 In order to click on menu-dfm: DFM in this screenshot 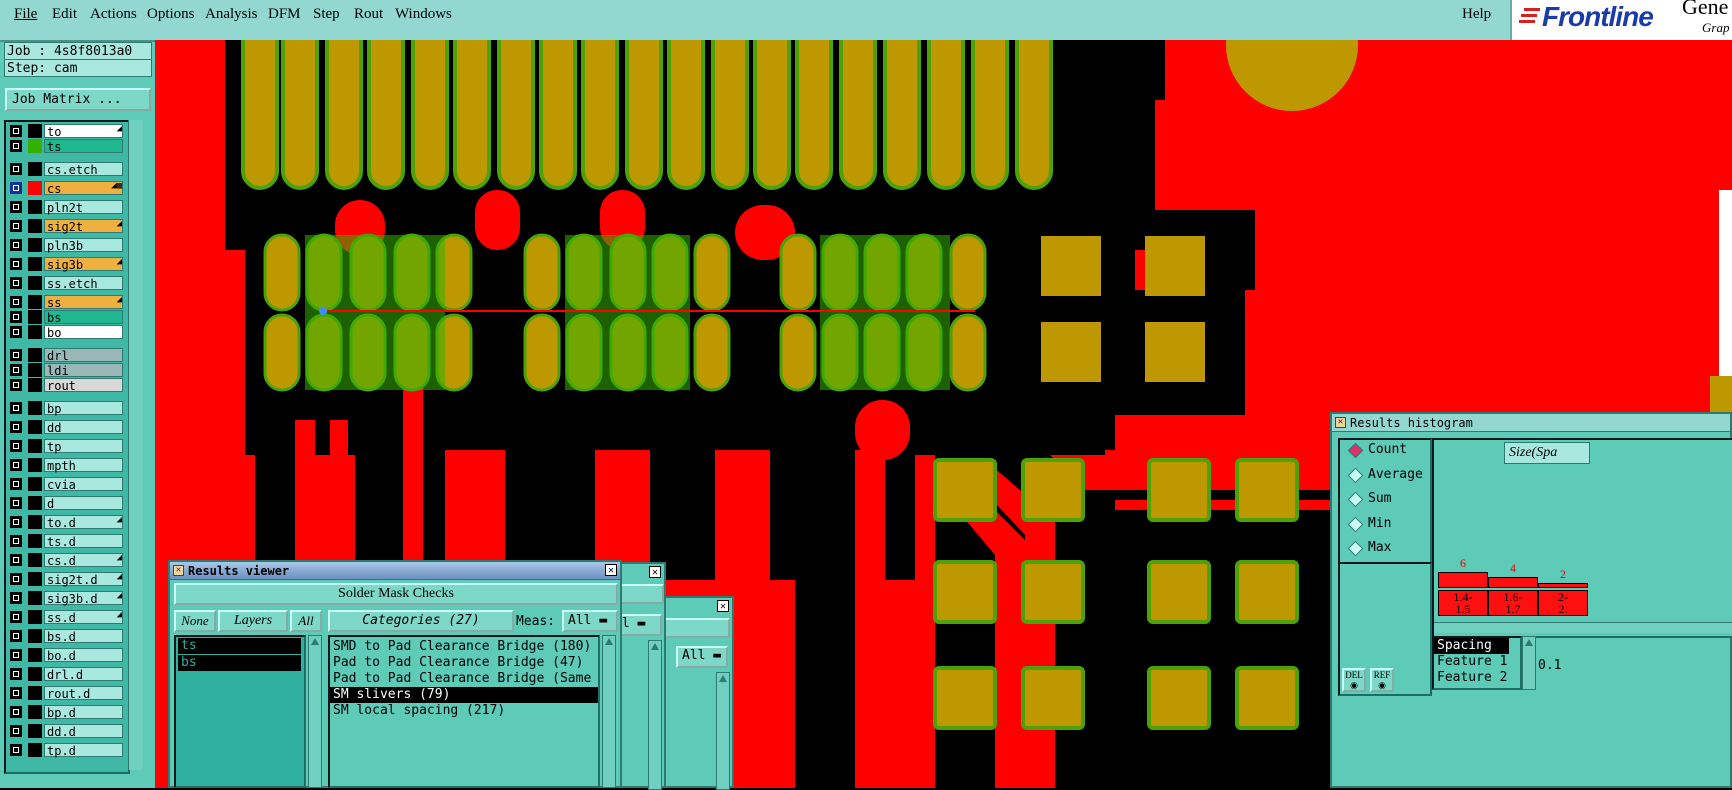, I will do `click(284, 14)`.